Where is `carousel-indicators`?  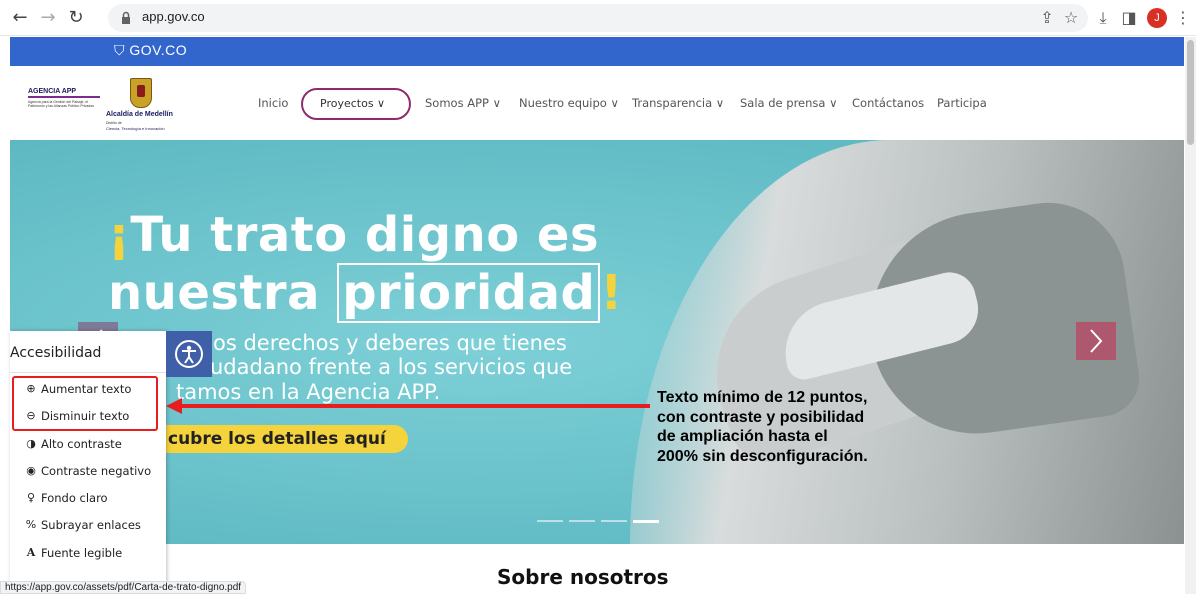
carousel-indicators is located at coordinates (599, 521).